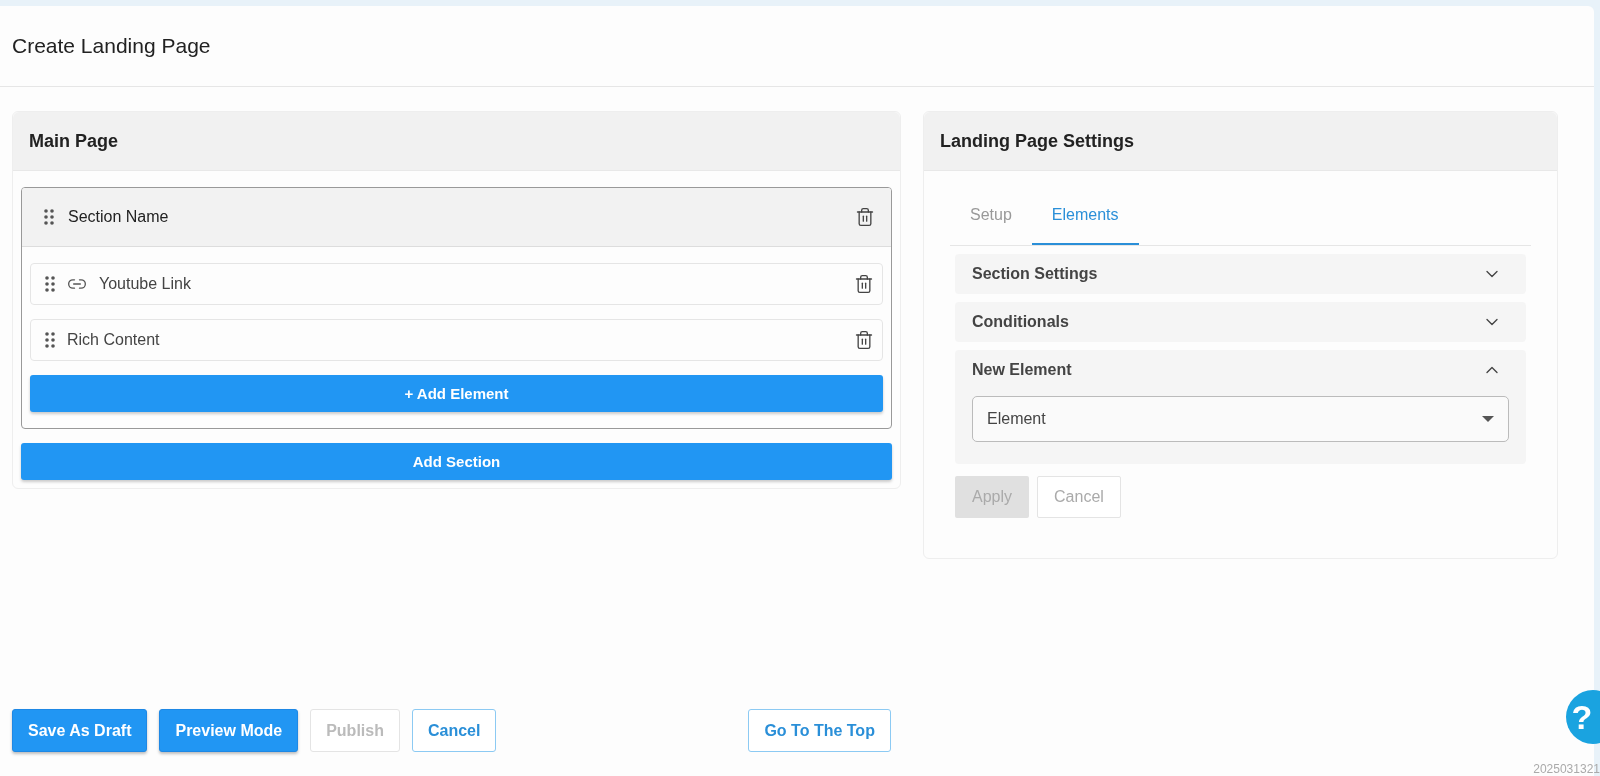 The image size is (1600, 776). What do you see at coordinates (80, 730) in the screenshot?
I see `footer-button: Save As Draft` at bounding box center [80, 730].